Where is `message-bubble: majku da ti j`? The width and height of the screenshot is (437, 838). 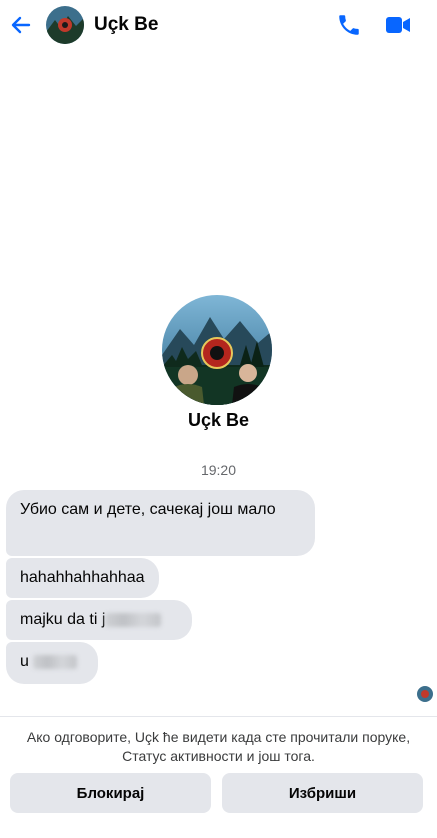 message-bubble: majku da ti j is located at coordinates (99, 620).